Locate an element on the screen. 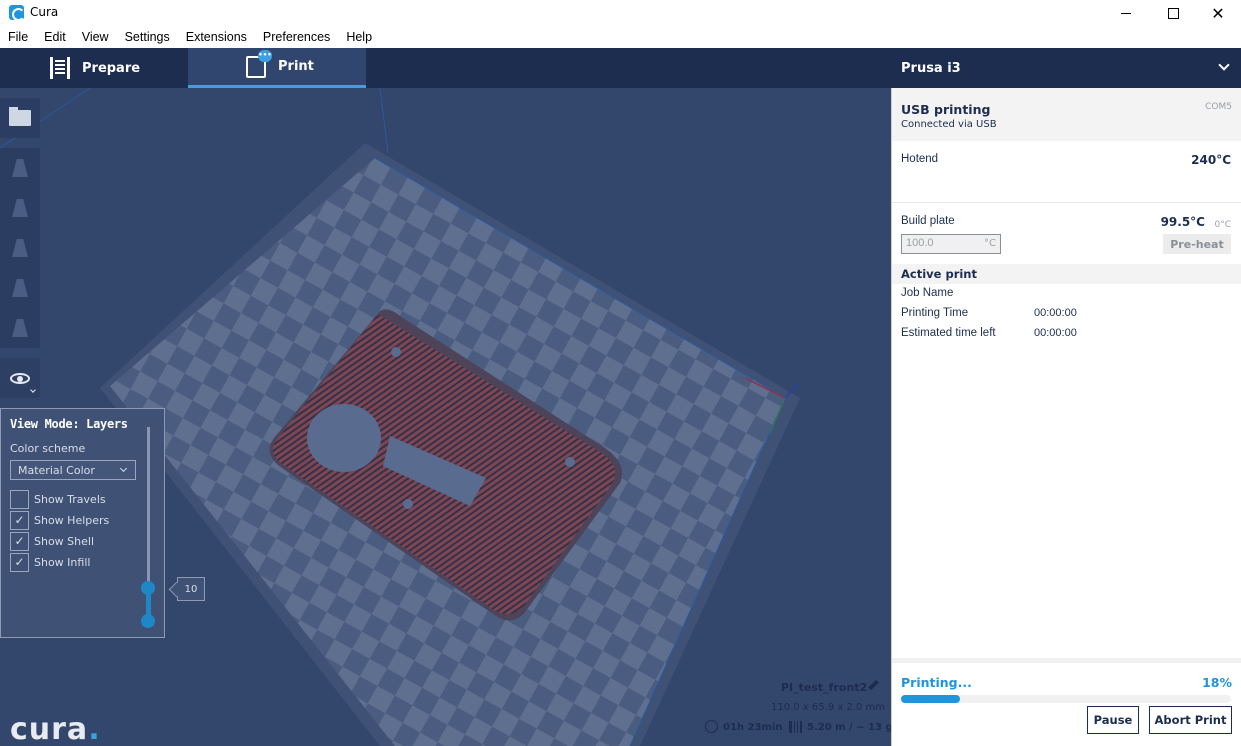  title-bar: Cura ✕ is located at coordinates (620, 13).